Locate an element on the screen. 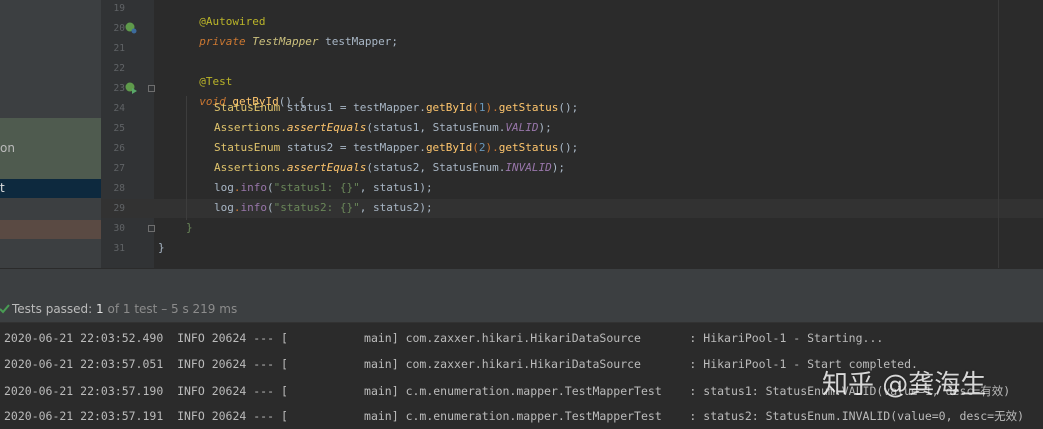 Image resolution: width=1043 pixels, height=429 pixels. sidebar-row is located at coordinates (50, 229).